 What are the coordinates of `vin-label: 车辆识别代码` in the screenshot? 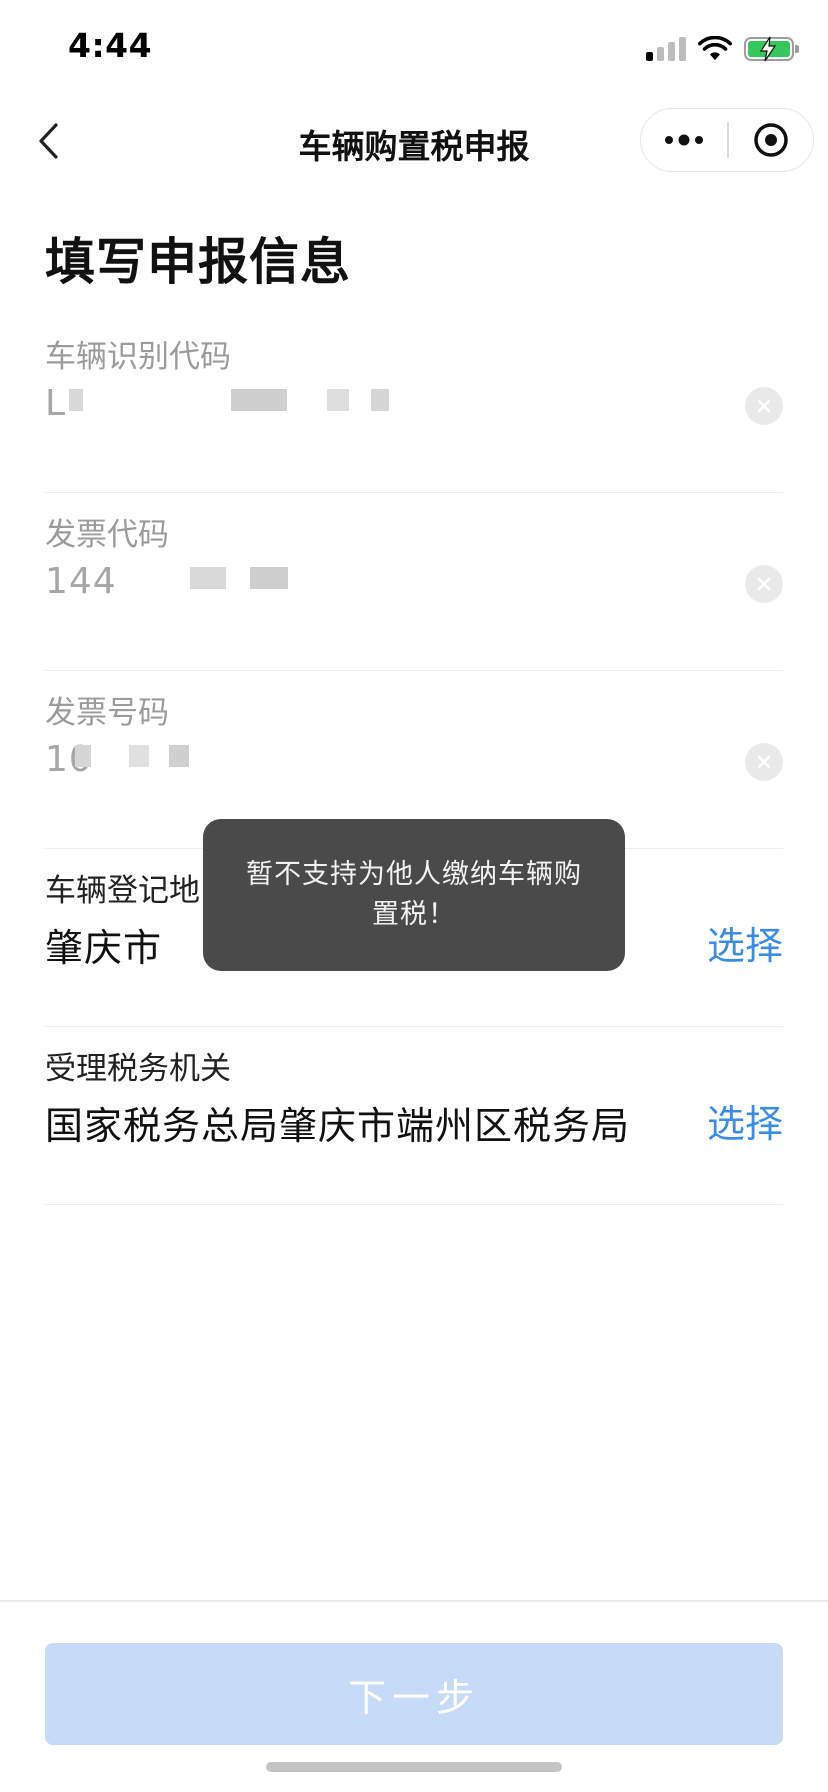 It's located at (138, 357).